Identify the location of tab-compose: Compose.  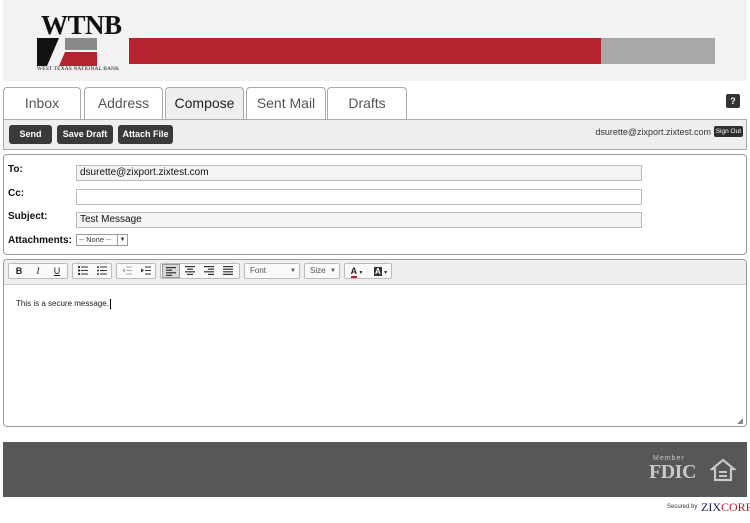
(204, 104).